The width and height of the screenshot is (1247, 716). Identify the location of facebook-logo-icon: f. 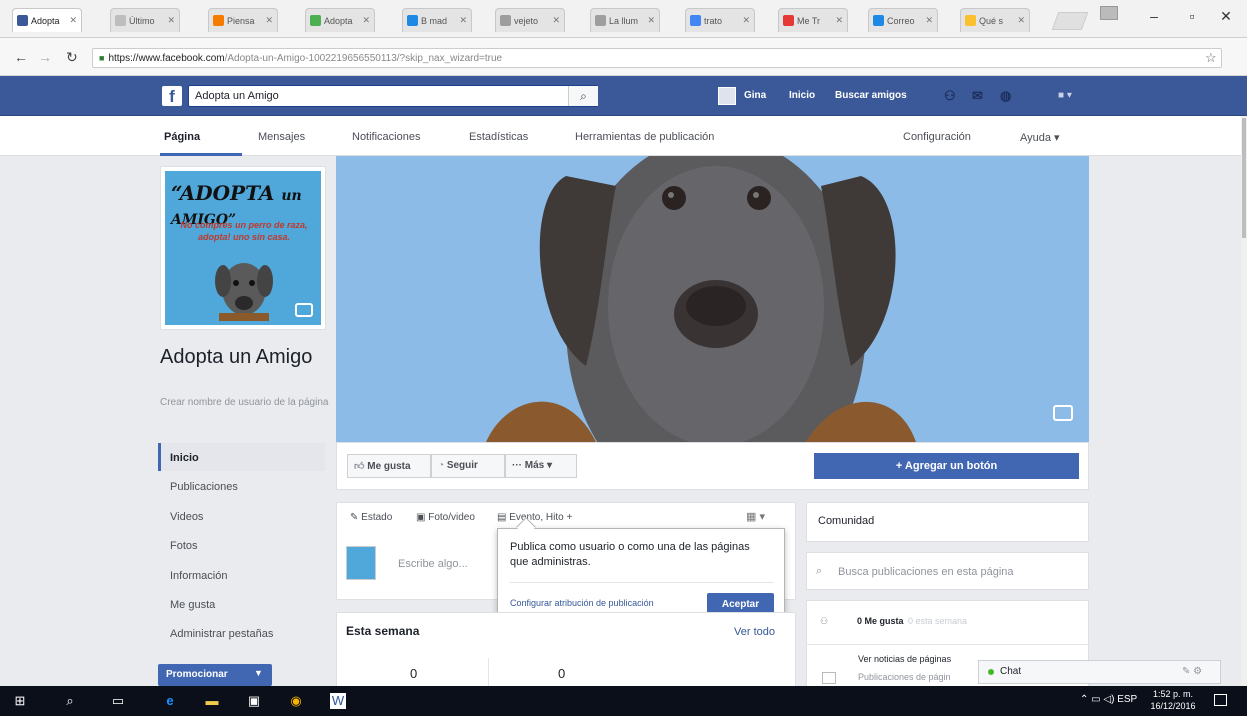
(172, 96).